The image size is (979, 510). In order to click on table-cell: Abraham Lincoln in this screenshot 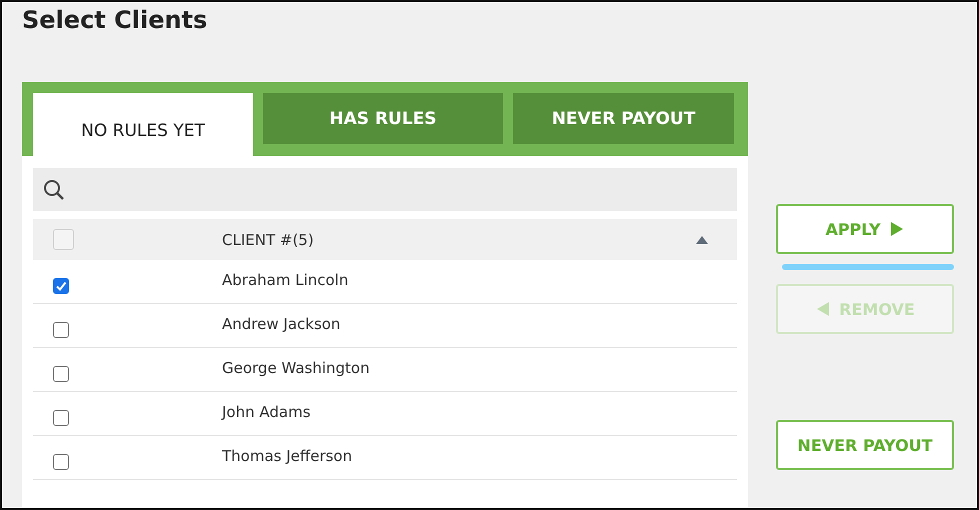, I will do `click(285, 279)`.